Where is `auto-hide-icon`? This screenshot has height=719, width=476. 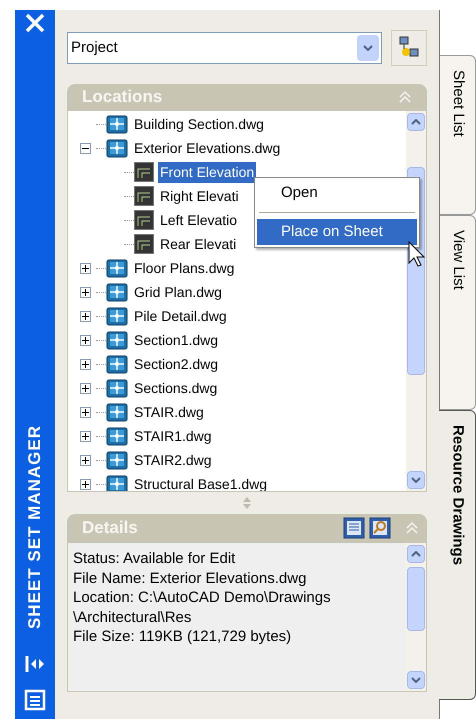
auto-hide-icon is located at coordinates (35, 664).